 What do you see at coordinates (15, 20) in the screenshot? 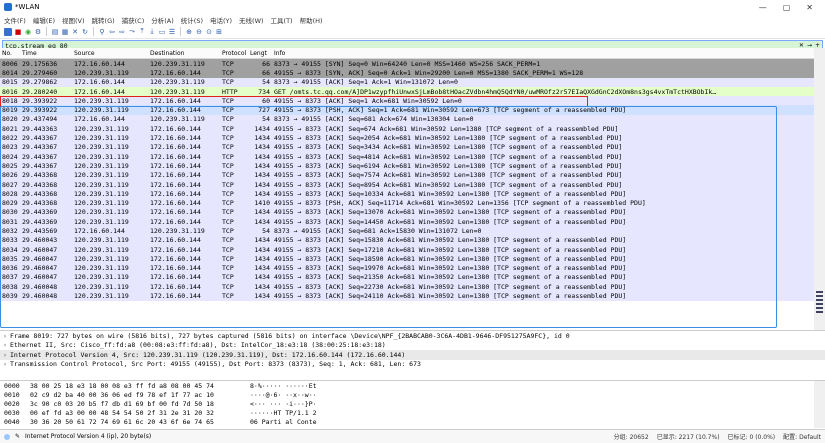
I see `menu-file: 文件(F)` at bounding box center [15, 20].